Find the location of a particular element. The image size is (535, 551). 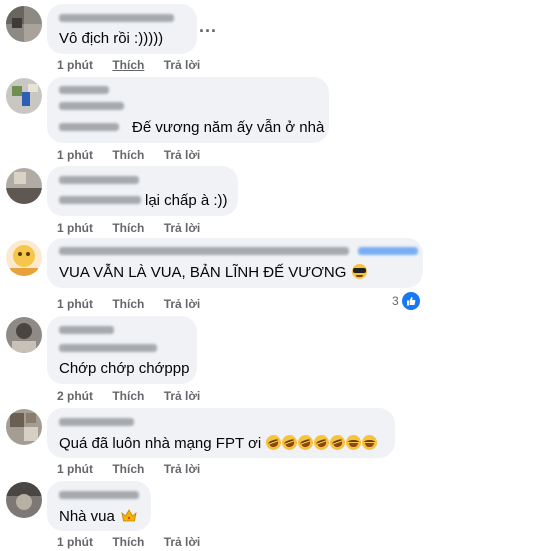

reaction-number: 3 is located at coordinates (395, 301).